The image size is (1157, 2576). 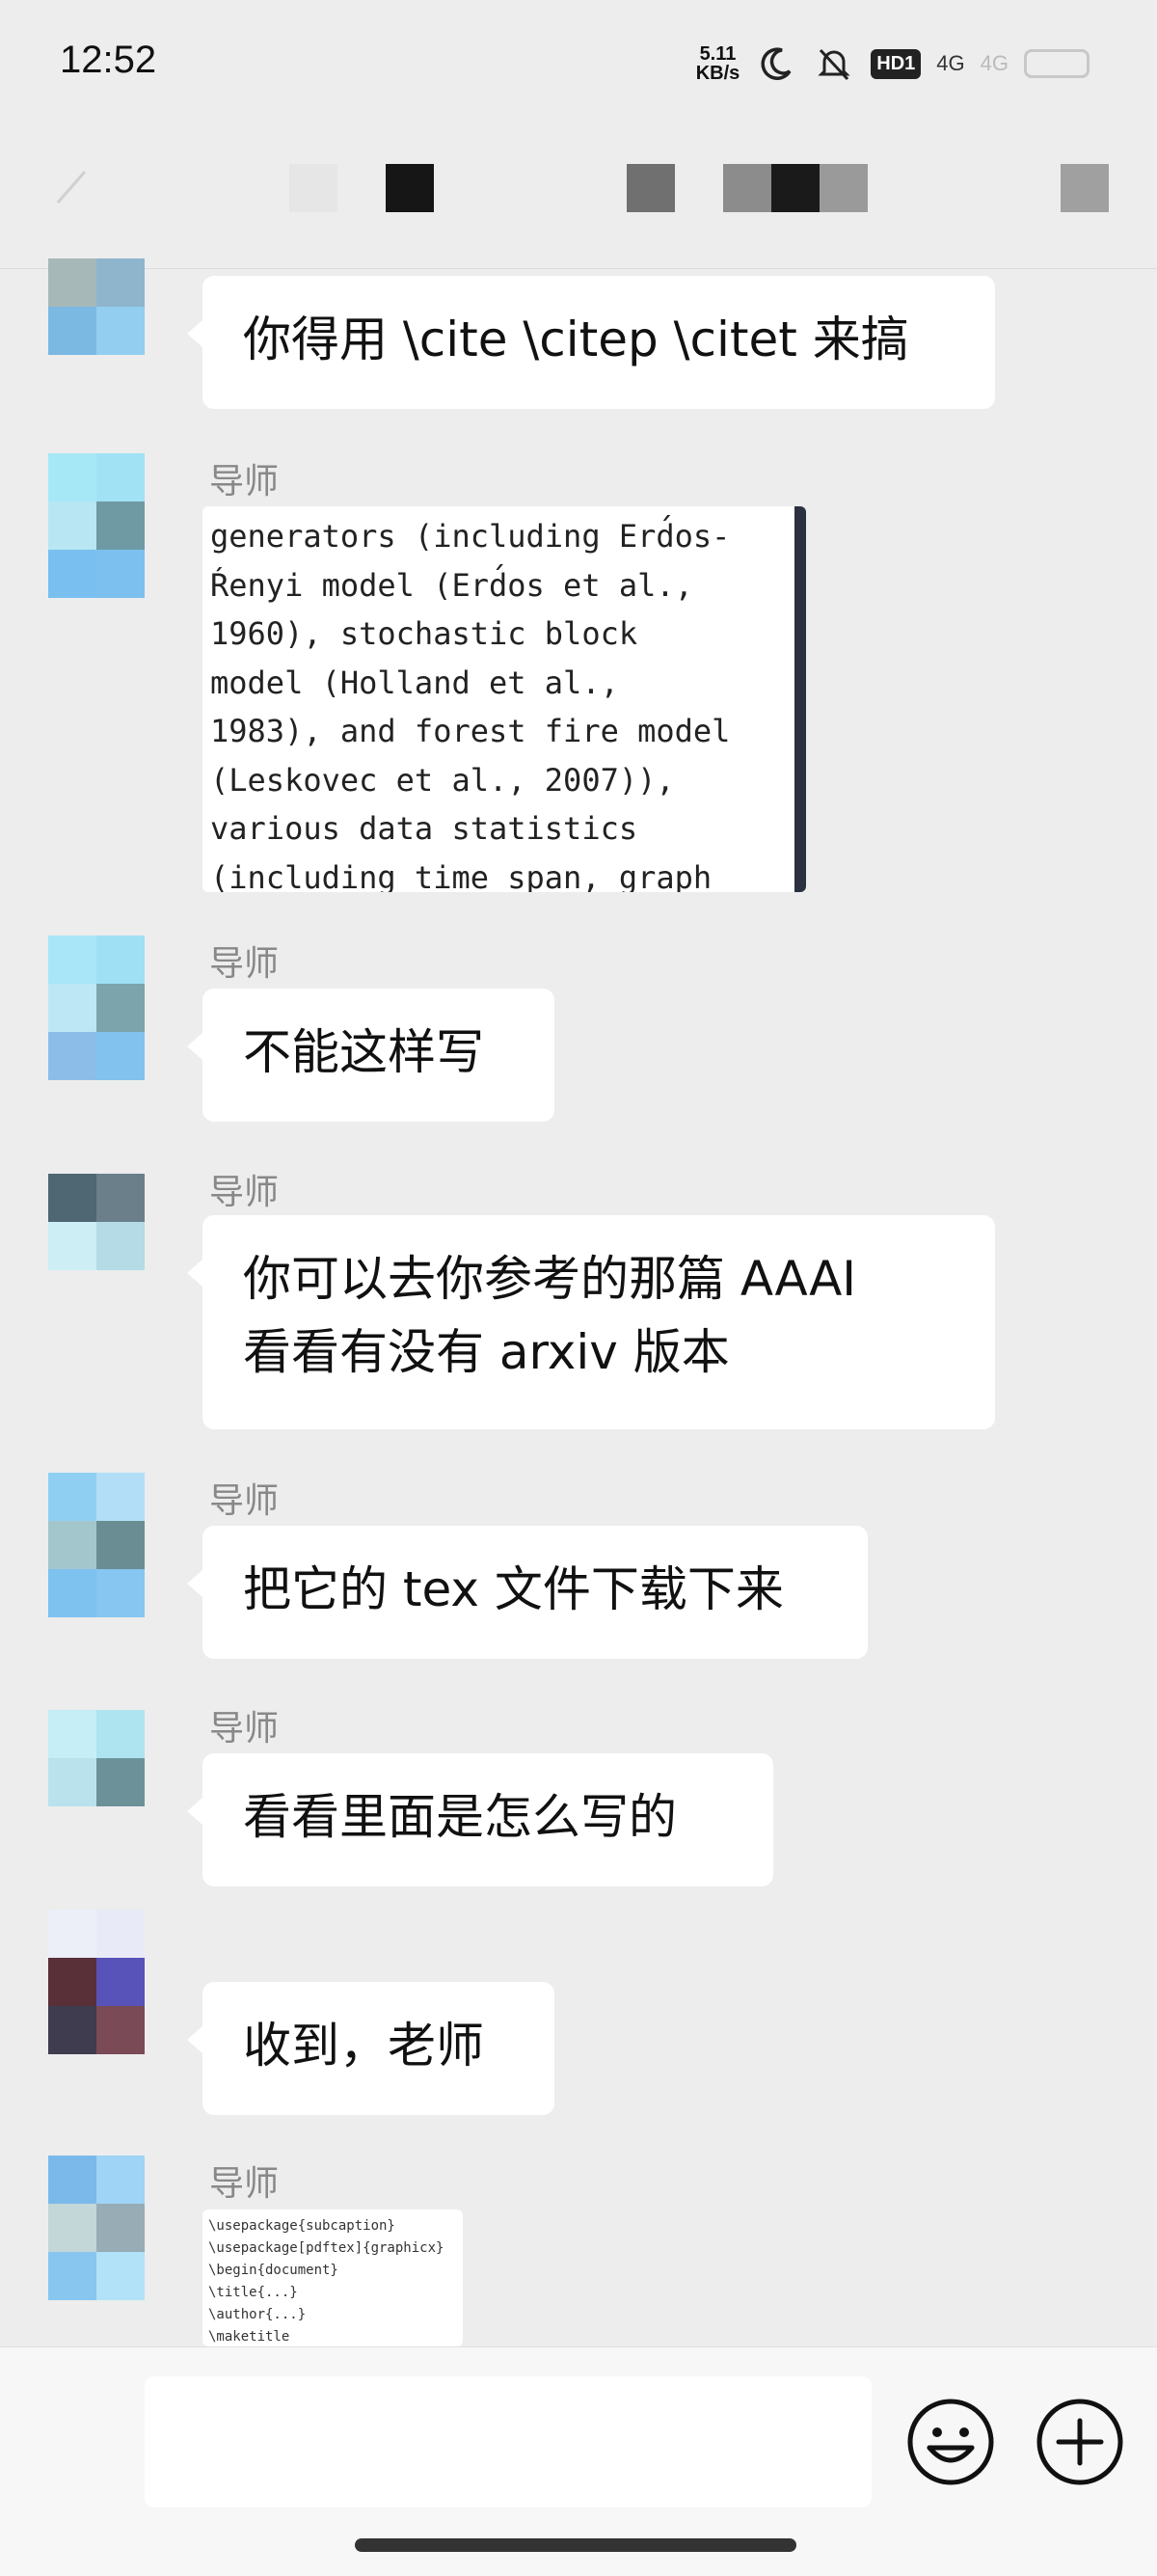 What do you see at coordinates (71, 193) in the screenshot?
I see `back-arrow-icon` at bounding box center [71, 193].